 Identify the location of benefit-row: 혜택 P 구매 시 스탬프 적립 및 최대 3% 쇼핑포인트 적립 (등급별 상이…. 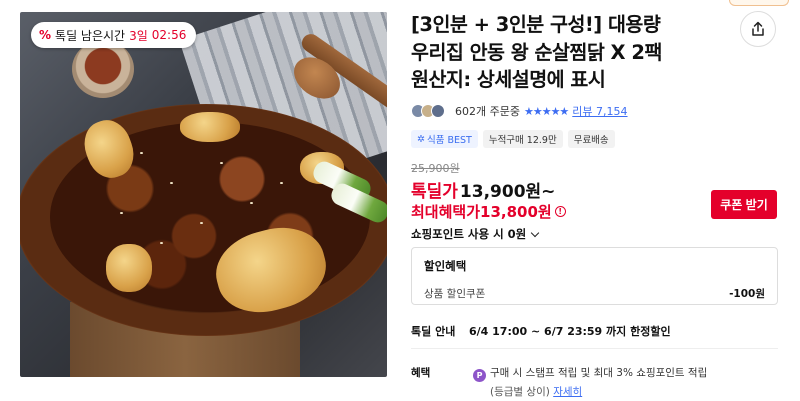
(559, 382).